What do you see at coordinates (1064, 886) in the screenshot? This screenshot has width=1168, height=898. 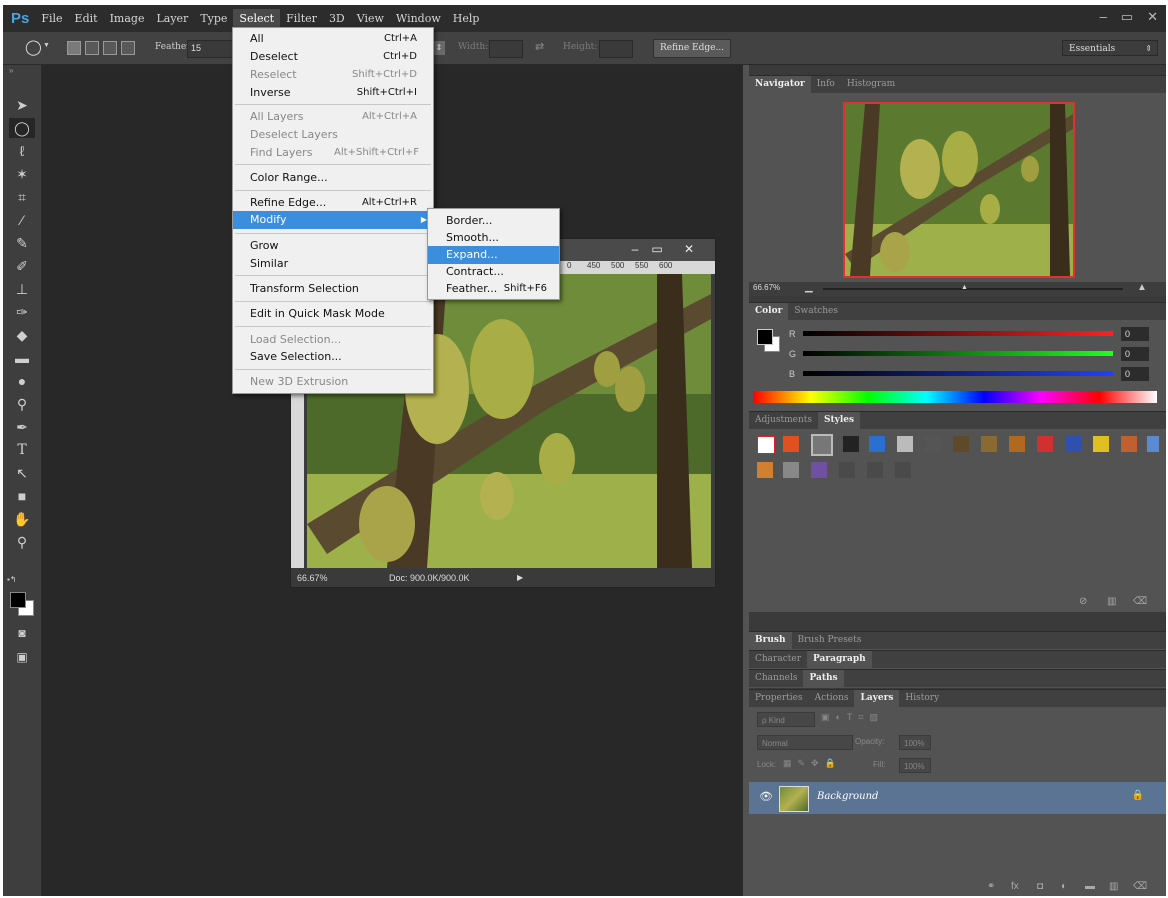 I see `adjustment-layer-icon: ◐` at bounding box center [1064, 886].